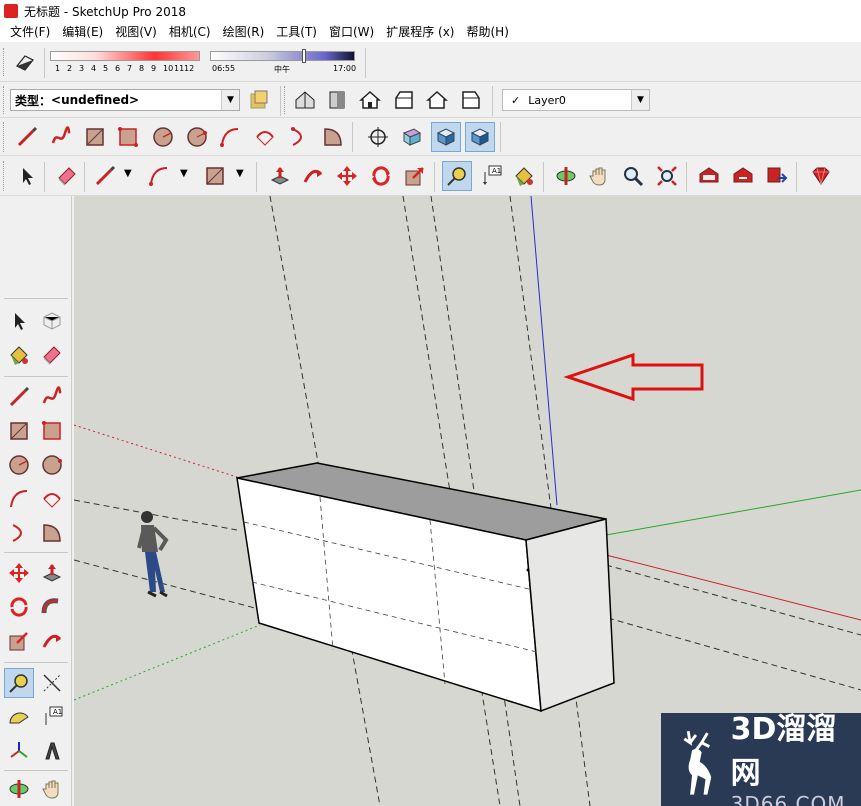 Image resolution: width=861 pixels, height=806 pixels. I want to click on 3d-text-tool-button, so click(52, 751).